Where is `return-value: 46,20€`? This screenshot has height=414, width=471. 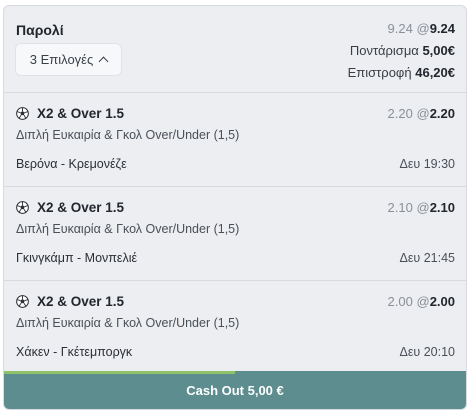
return-value: 46,20€ is located at coordinates (435, 72).